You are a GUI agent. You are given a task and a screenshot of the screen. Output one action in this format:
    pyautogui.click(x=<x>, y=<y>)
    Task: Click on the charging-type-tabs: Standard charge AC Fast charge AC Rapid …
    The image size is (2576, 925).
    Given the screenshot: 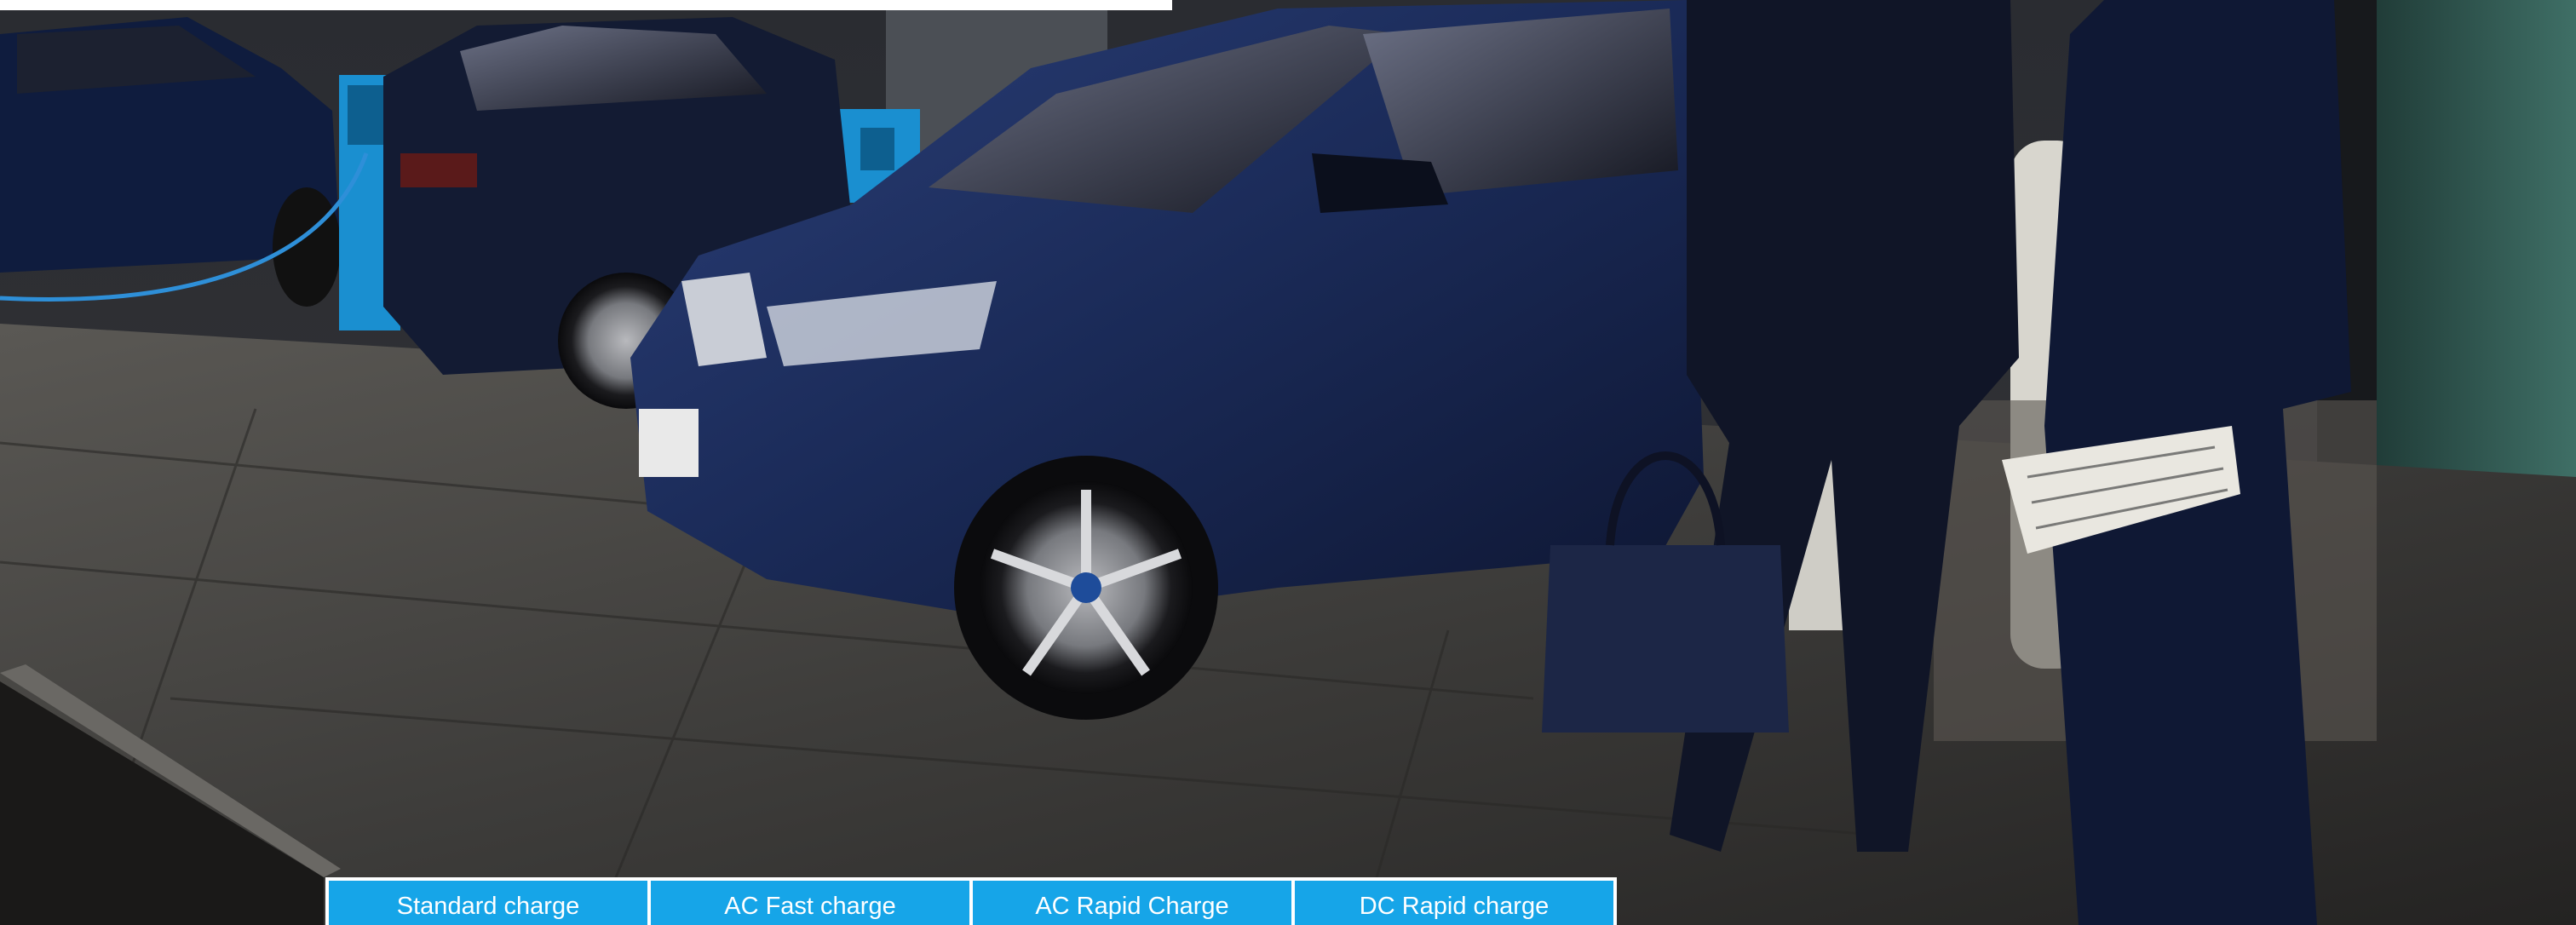 What is the action you would take?
    pyautogui.click(x=971, y=901)
    